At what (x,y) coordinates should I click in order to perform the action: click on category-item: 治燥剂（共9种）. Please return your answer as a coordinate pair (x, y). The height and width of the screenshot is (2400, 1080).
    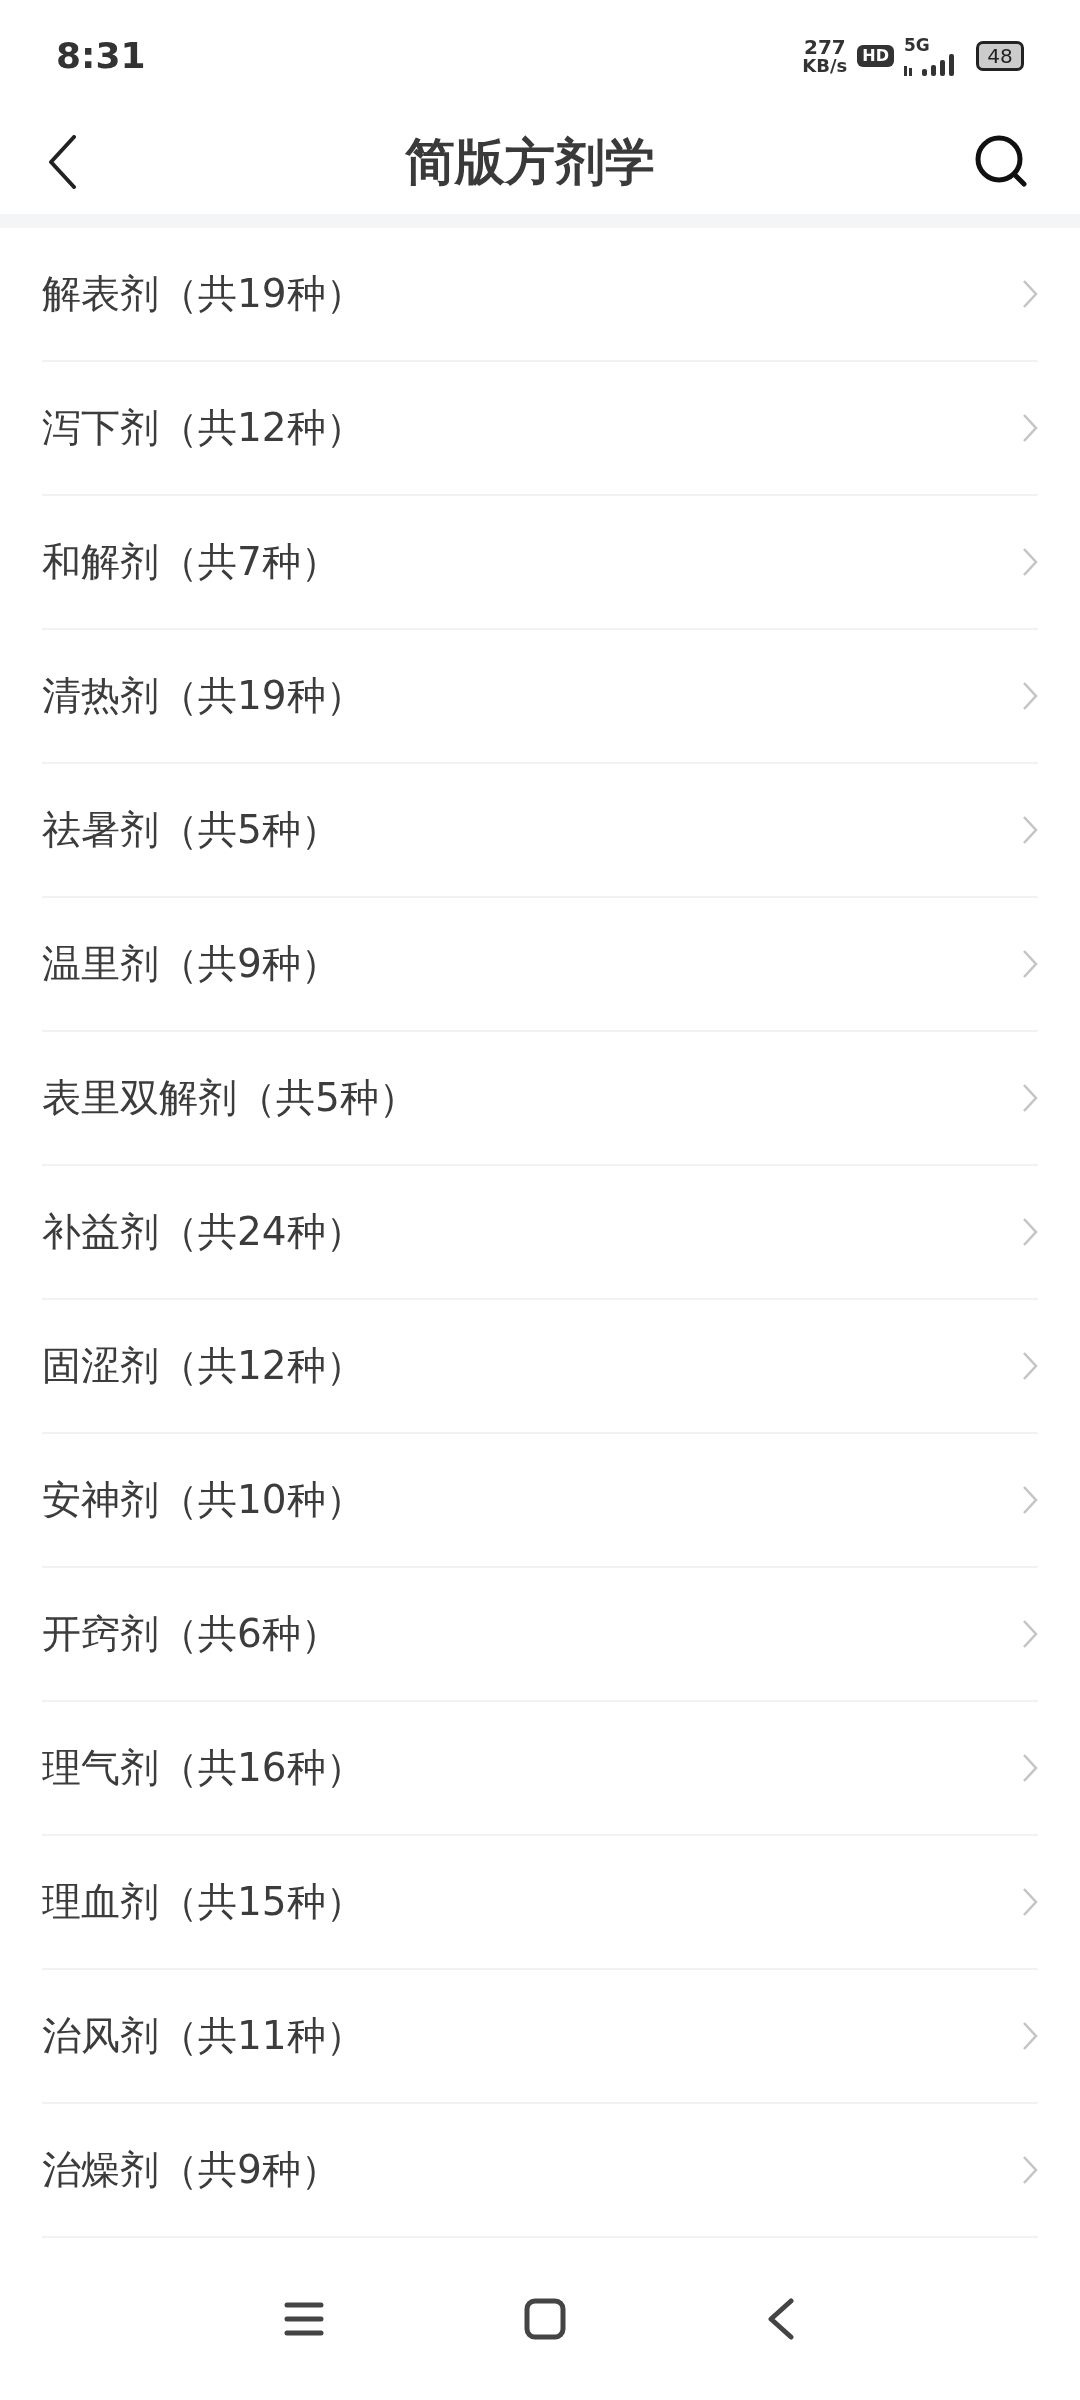
    Looking at the image, I should click on (540, 2171).